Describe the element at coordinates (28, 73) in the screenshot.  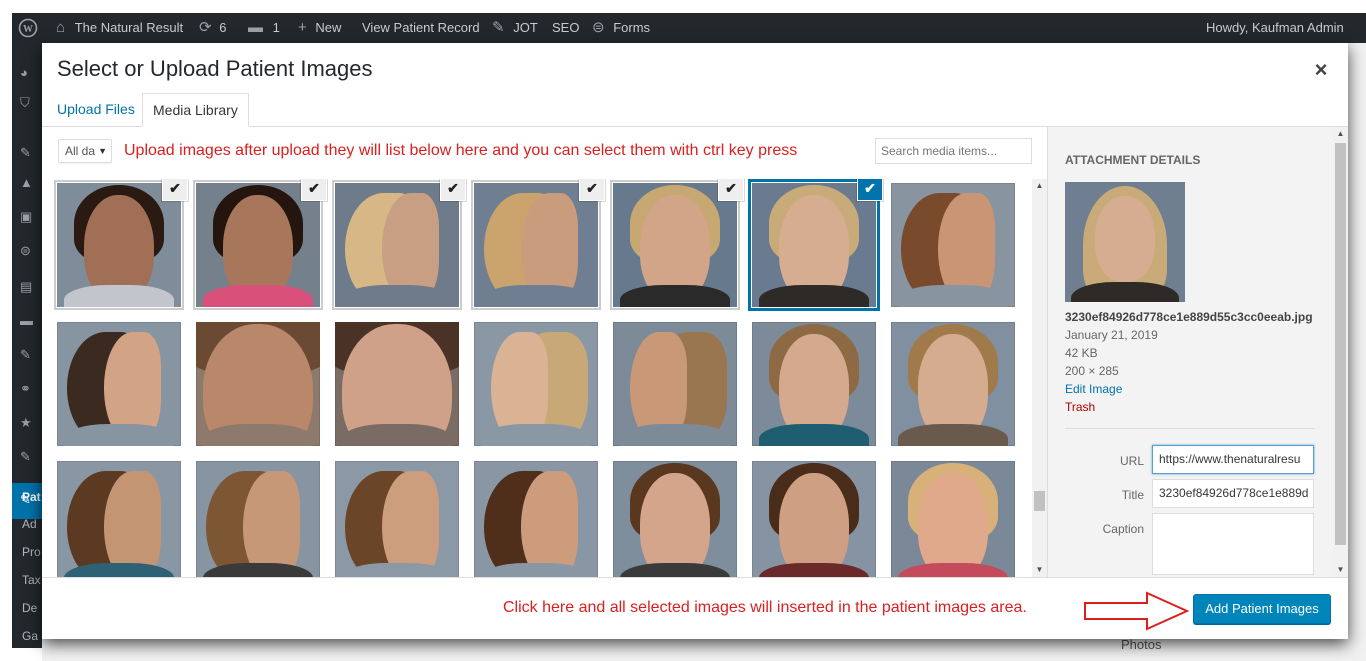
I see `dashboard-icon: ◕` at that location.